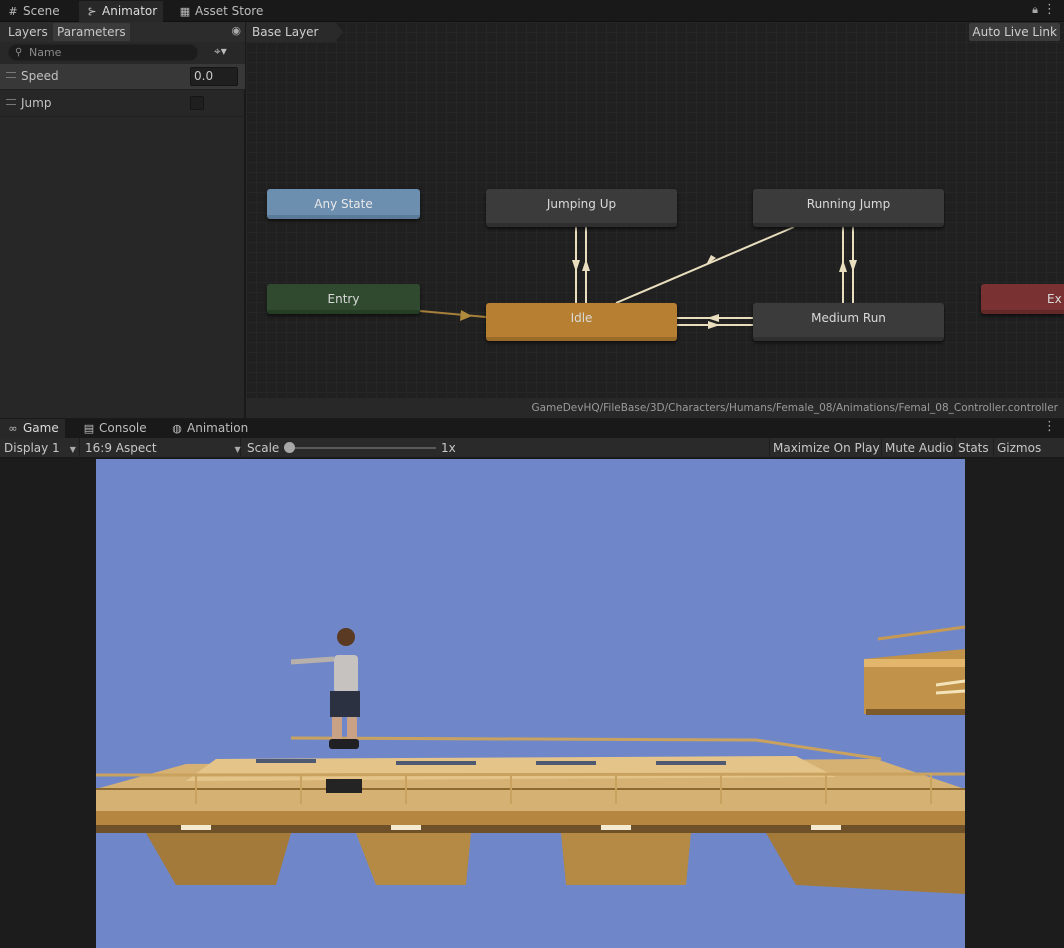 The width and height of the screenshot is (1064, 948). I want to click on breadcrumb: Base Layer, so click(294, 32).